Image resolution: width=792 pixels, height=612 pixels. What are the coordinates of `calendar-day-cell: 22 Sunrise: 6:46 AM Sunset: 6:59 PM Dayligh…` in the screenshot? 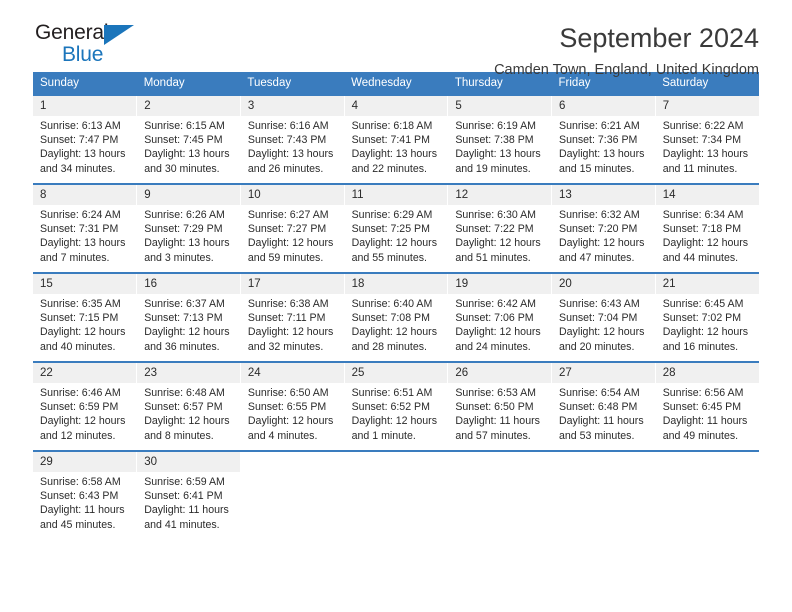 It's located at (85, 406).